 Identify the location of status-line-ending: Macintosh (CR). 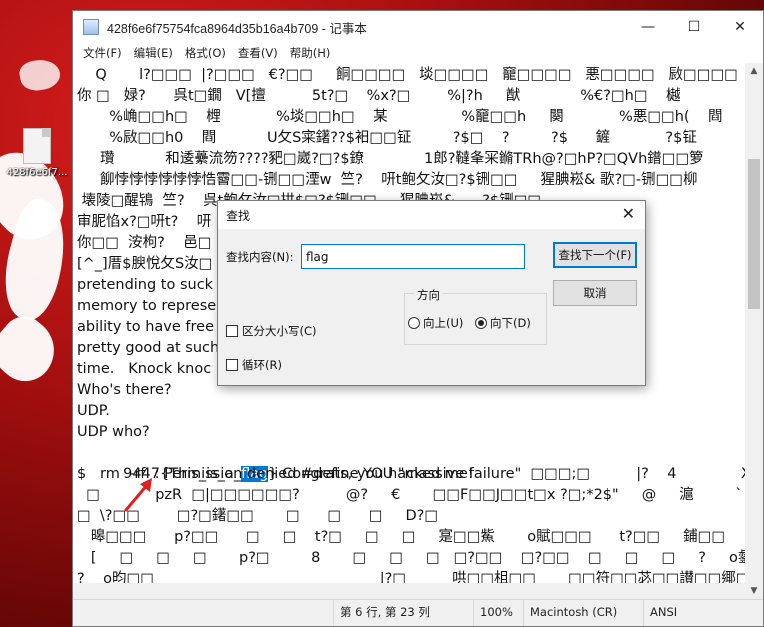
(583, 613).